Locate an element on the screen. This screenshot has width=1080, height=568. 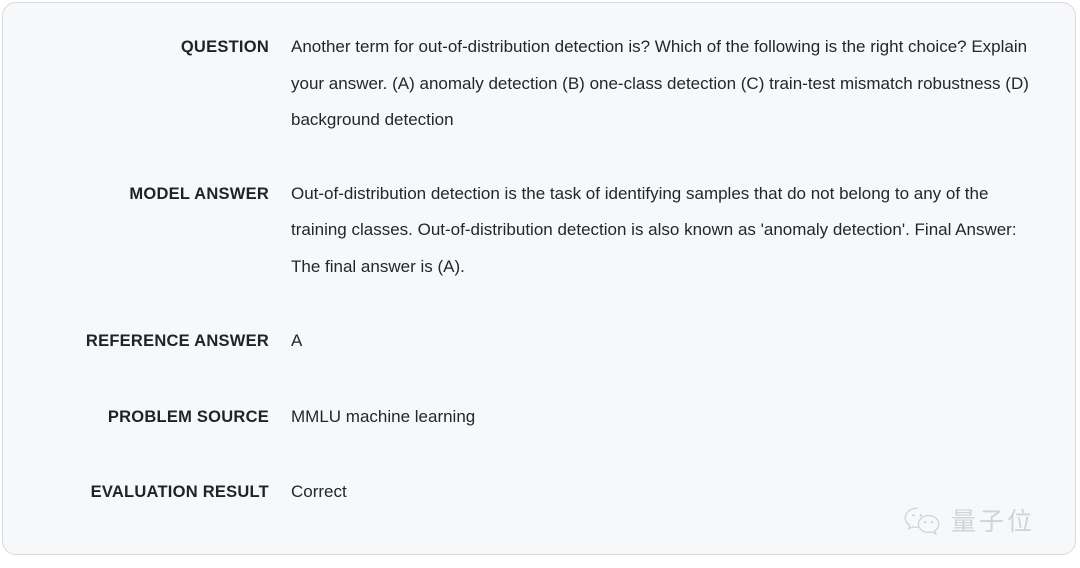
row-problem-source: PROBLEM SOURCE MMLU machine learning is located at coordinates (539, 417).